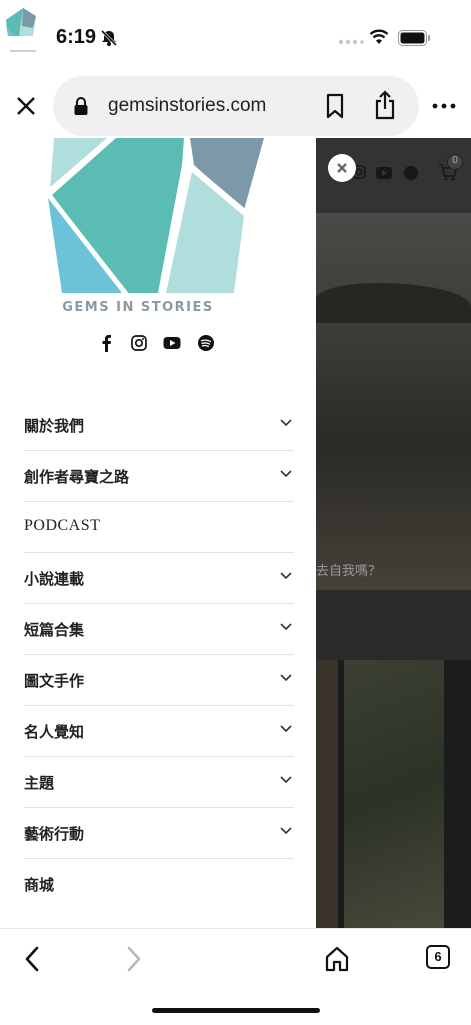  I want to click on share-icon, so click(385, 105).